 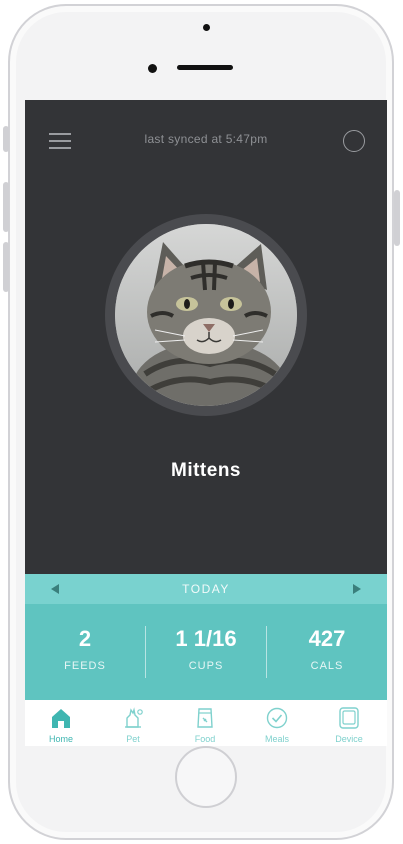 I want to click on cat-photo, so click(x=206, y=315).